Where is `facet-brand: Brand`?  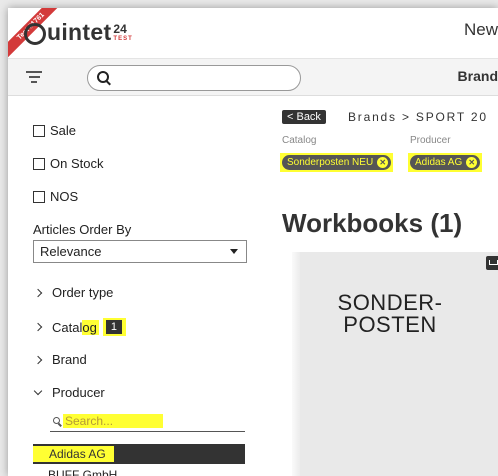 facet-brand: Brand is located at coordinates (60, 359).